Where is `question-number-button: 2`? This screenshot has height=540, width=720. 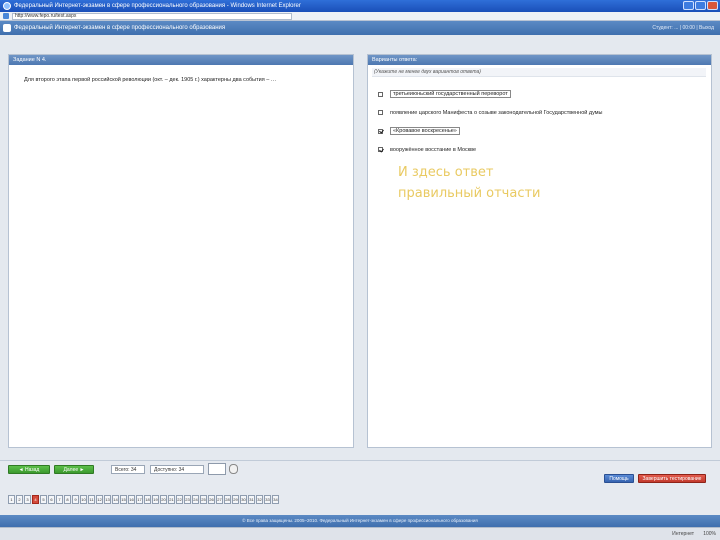 question-number-button: 2 is located at coordinates (19, 499).